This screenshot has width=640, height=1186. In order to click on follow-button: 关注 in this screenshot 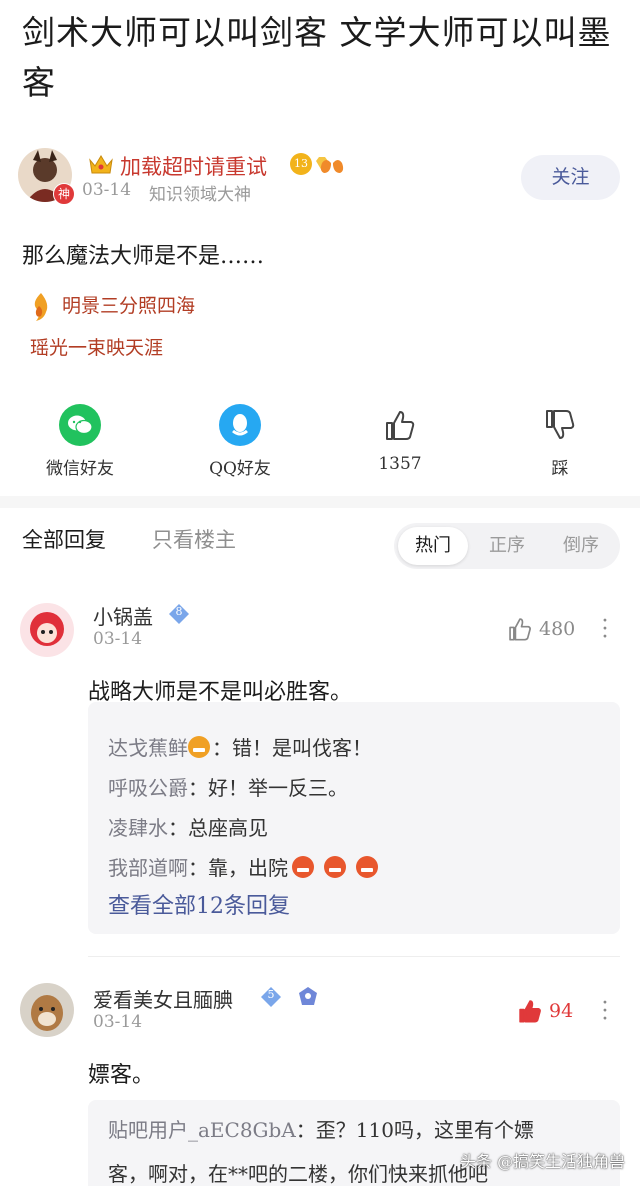, I will do `click(570, 177)`.